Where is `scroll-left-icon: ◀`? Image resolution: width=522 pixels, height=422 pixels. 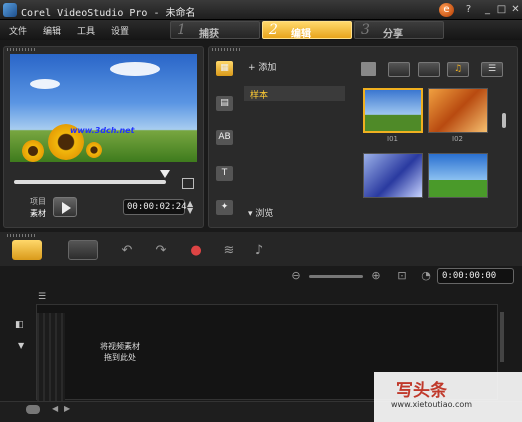
scroll-left-icon: ◀ is located at coordinates (55, 408).